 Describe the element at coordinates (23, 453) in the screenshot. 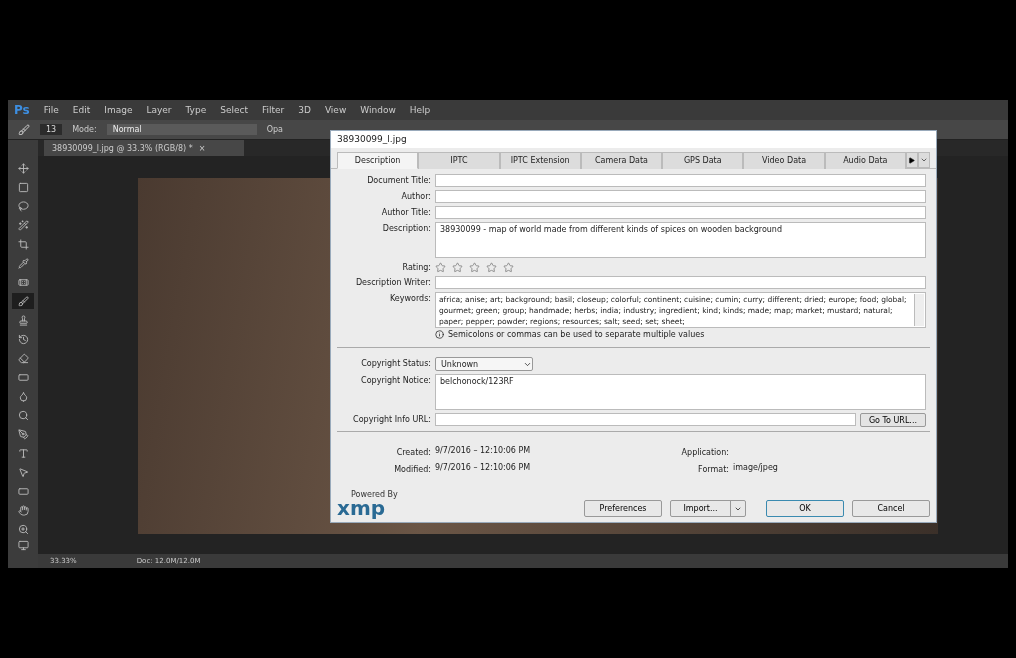

I see `type-icon` at that location.